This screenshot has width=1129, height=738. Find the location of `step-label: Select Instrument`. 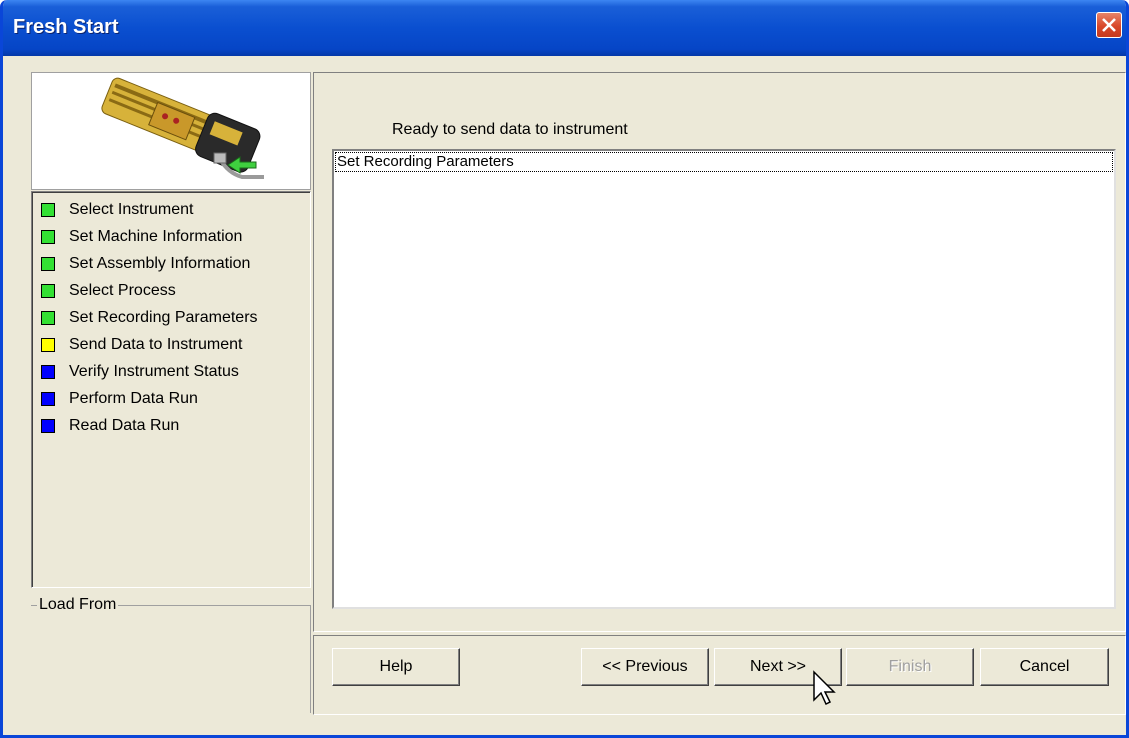

step-label: Select Instrument is located at coordinates (131, 209).